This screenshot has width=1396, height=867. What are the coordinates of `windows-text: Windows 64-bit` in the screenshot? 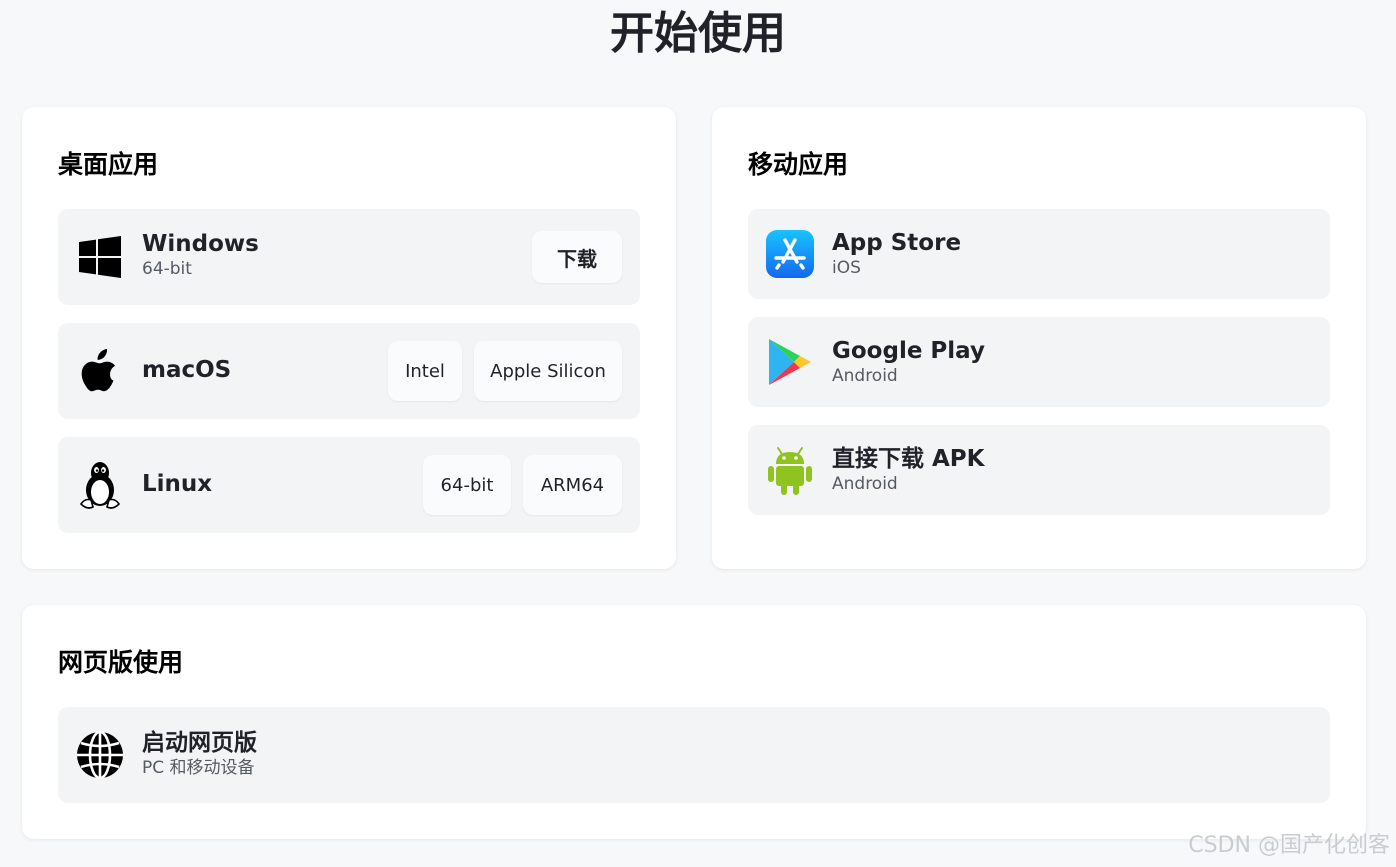 It's located at (200, 255).